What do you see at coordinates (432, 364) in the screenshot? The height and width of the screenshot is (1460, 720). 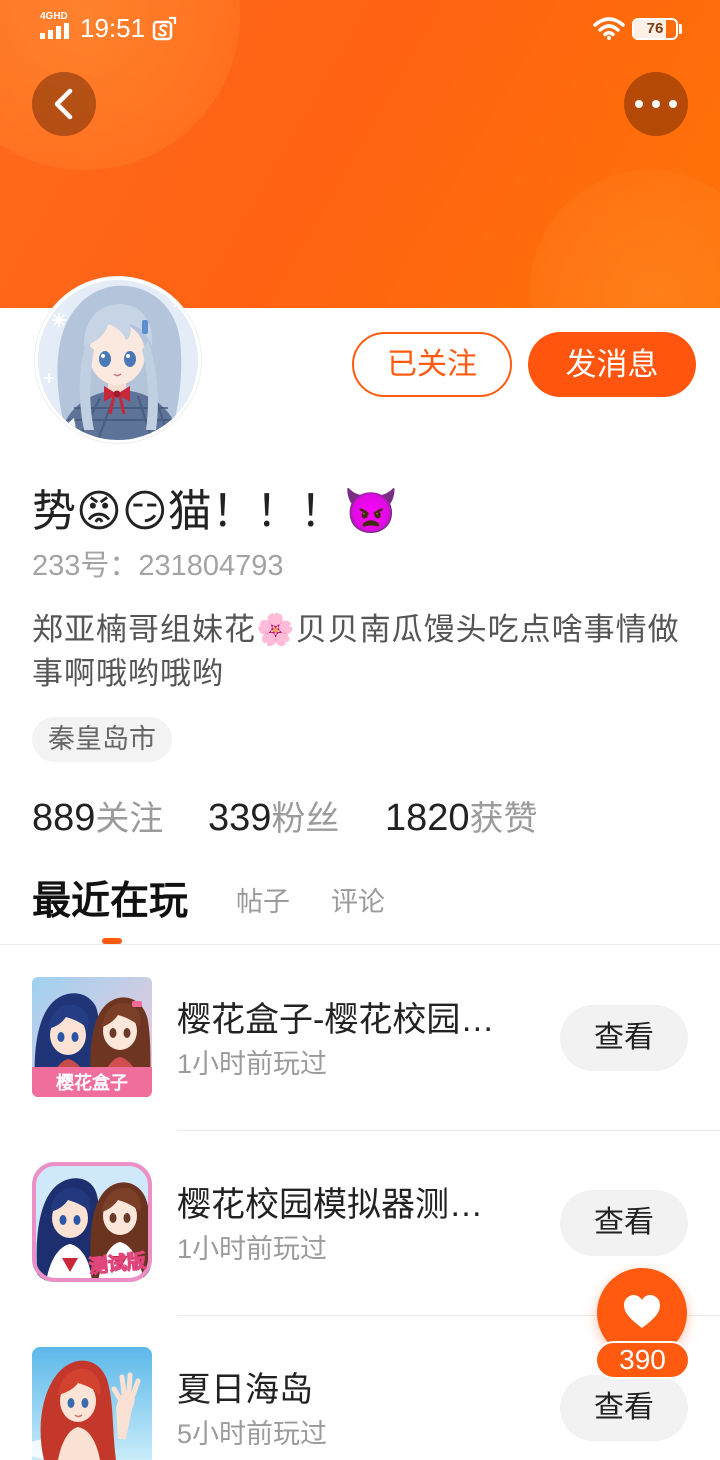 I see `following-button: 已关注` at bounding box center [432, 364].